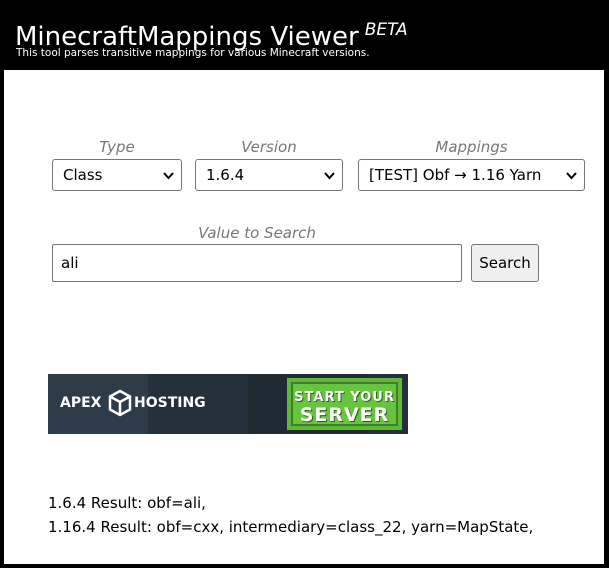  I want to click on ad-brand-right: HOSTING, so click(170, 403).